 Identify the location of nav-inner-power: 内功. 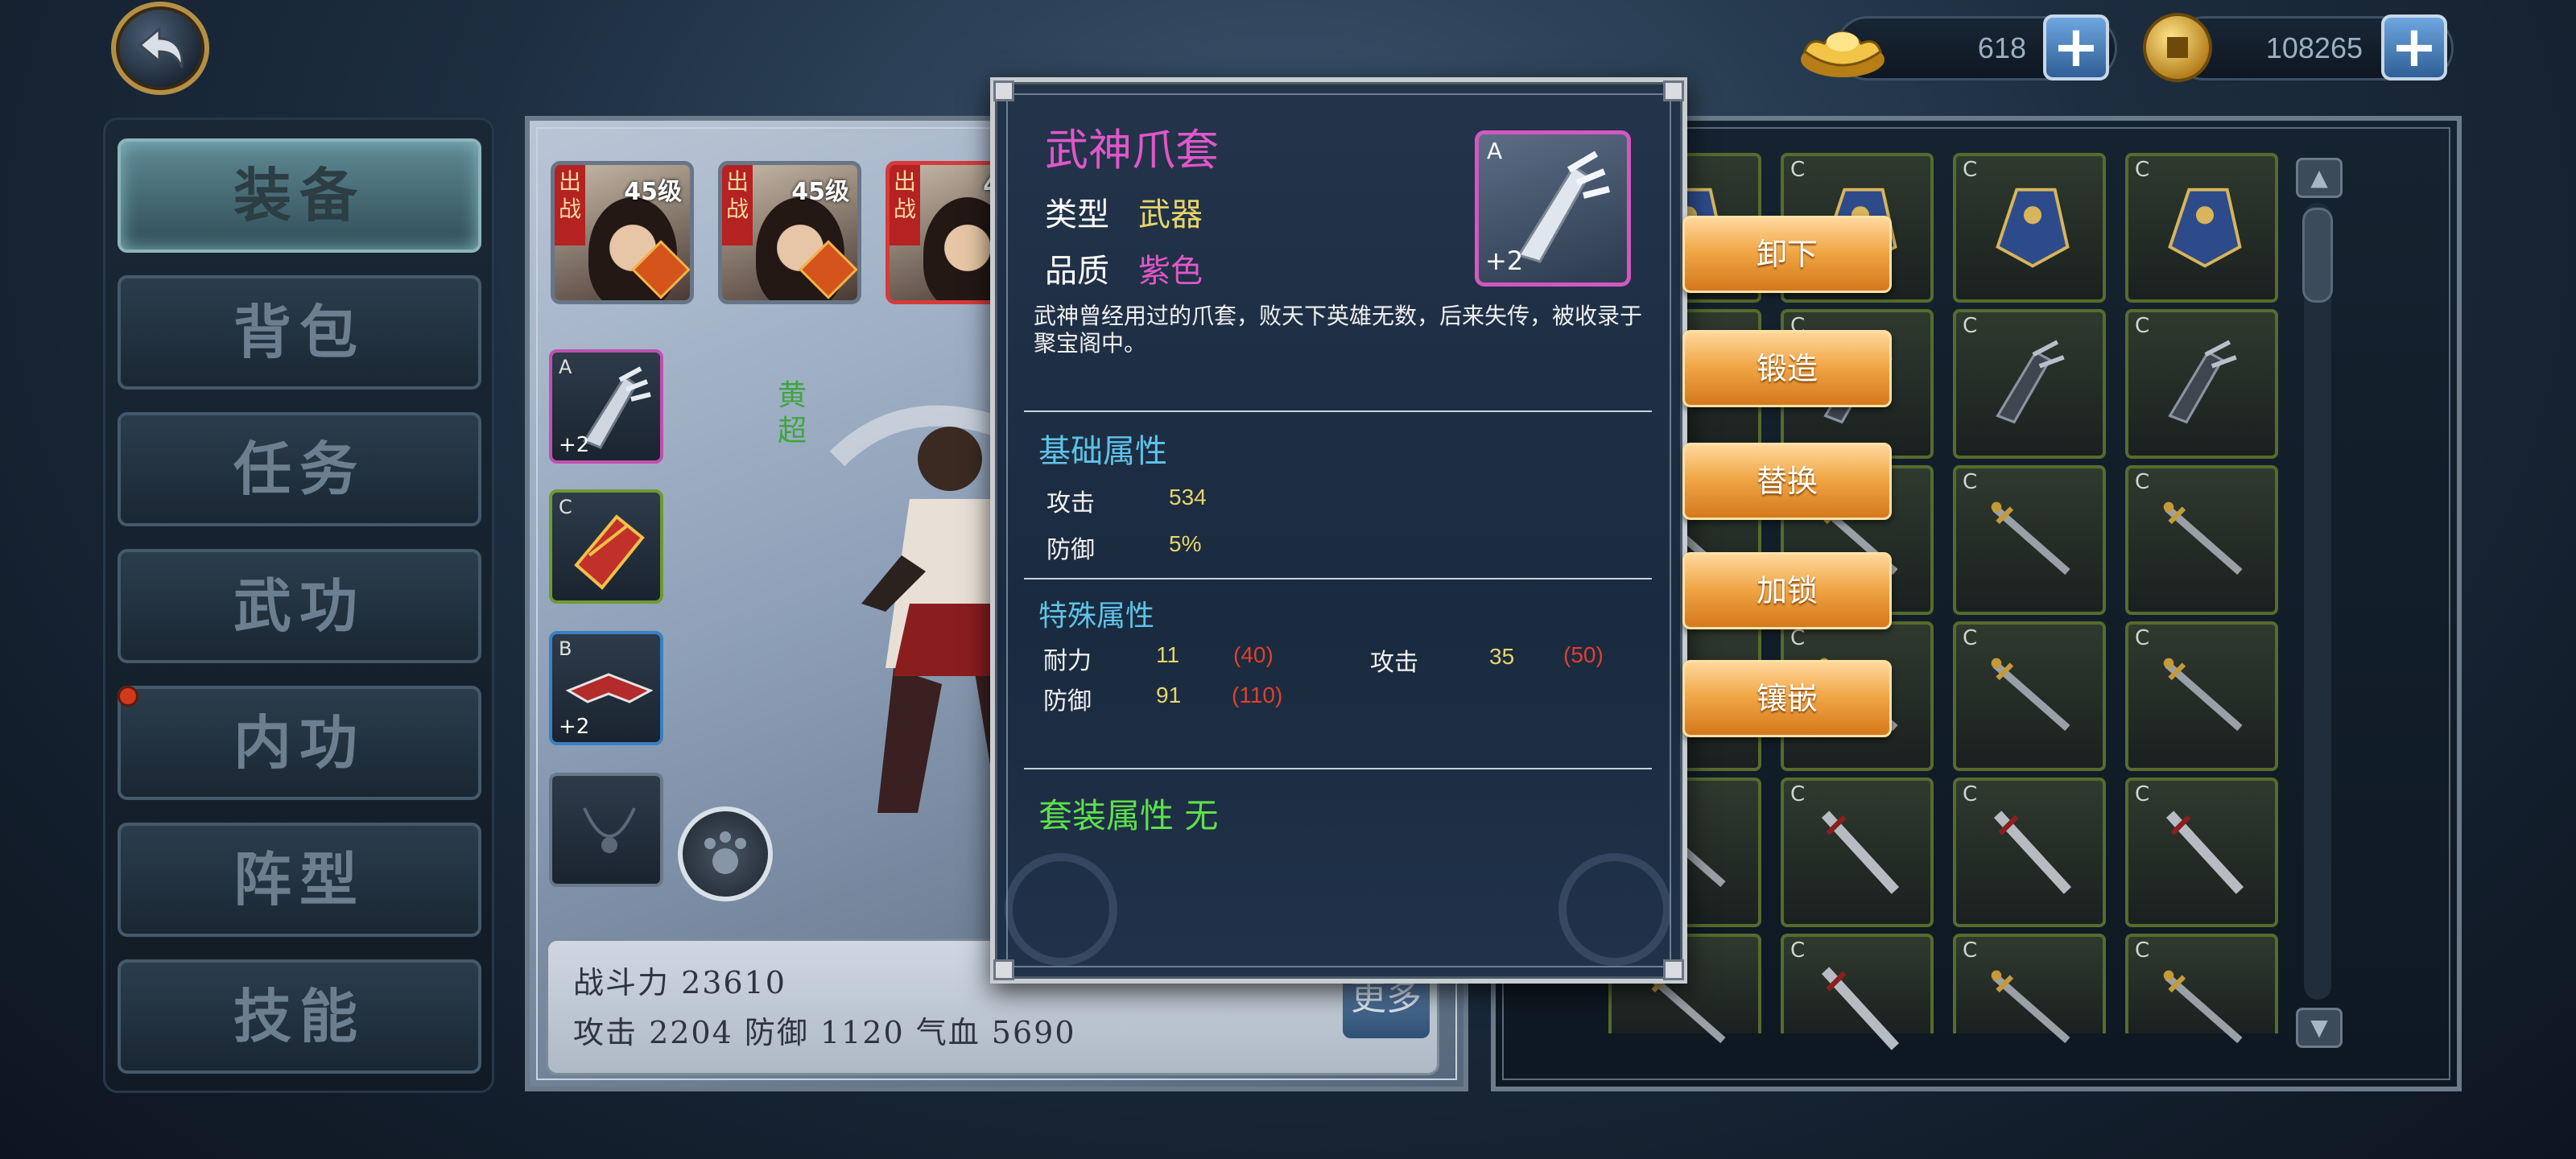
(299, 743).